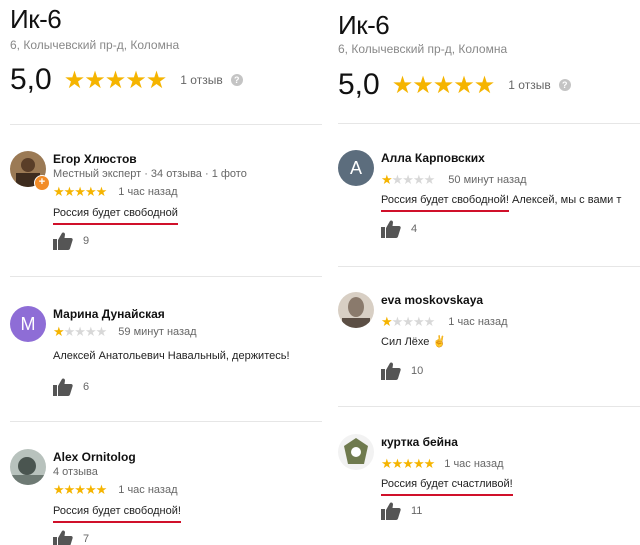 This screenshot has height=545, width=640. I want to click on reviewer-meta: 4 отзыва, so click(75, 472).